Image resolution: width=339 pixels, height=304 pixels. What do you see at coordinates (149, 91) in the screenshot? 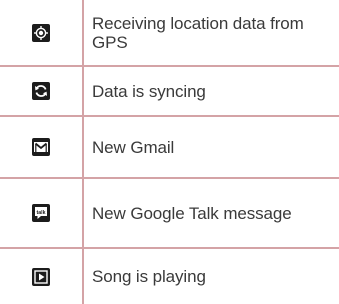
I see `row-description: Data is syncing` at bounding box center [149, 91].